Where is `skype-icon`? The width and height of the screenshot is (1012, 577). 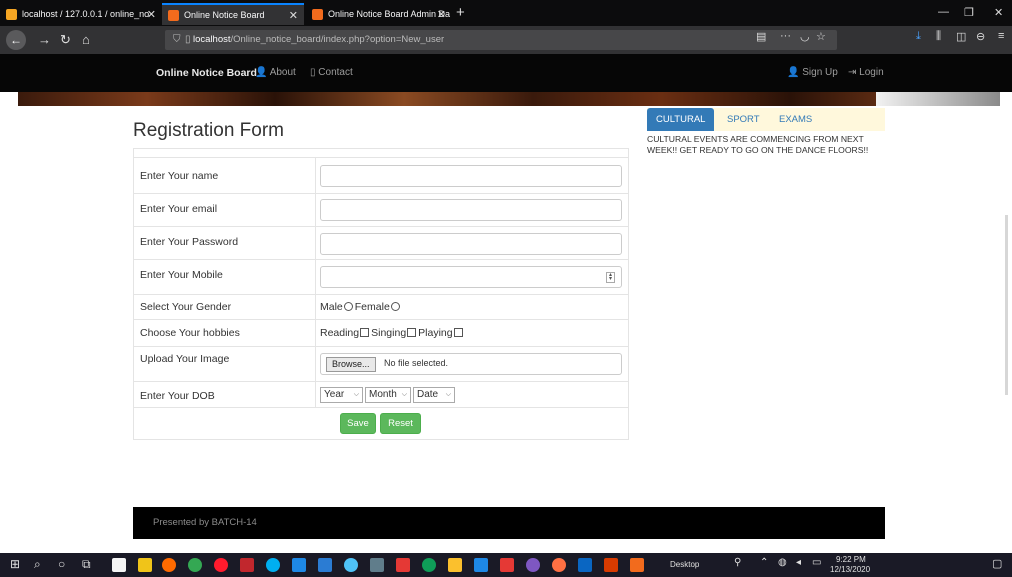 skype-icon is located at coordinates (273, 565).